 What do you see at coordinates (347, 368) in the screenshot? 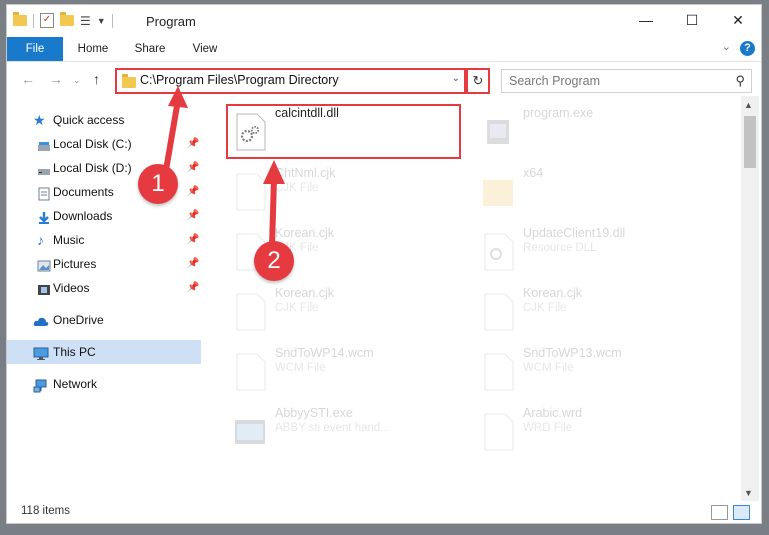
I see `file-item: SndToWP14.wcm WCM File` at bounding box center [347, 368].